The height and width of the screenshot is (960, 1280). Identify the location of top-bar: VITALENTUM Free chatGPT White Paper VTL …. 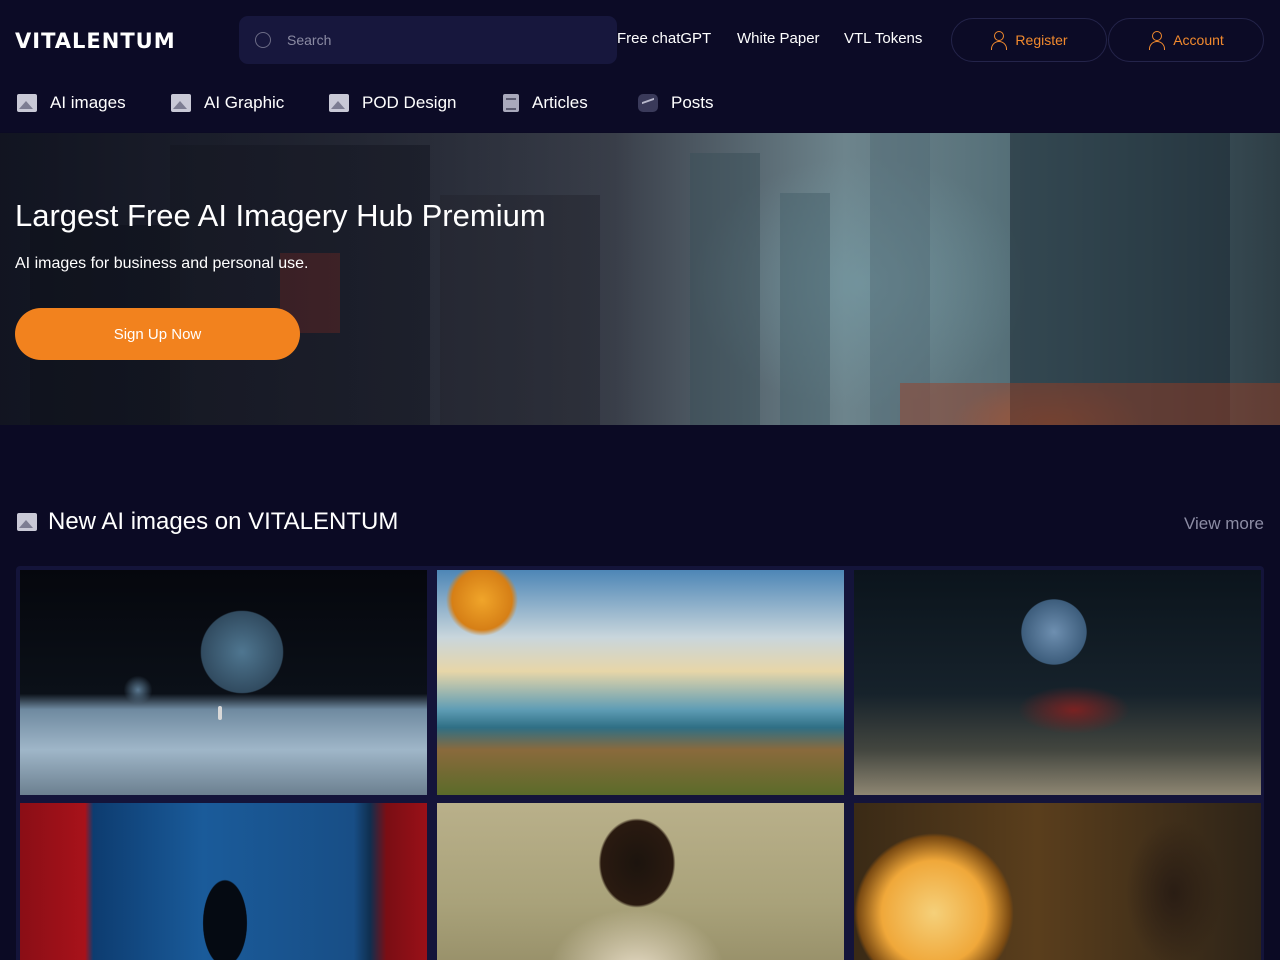
(640, 40).